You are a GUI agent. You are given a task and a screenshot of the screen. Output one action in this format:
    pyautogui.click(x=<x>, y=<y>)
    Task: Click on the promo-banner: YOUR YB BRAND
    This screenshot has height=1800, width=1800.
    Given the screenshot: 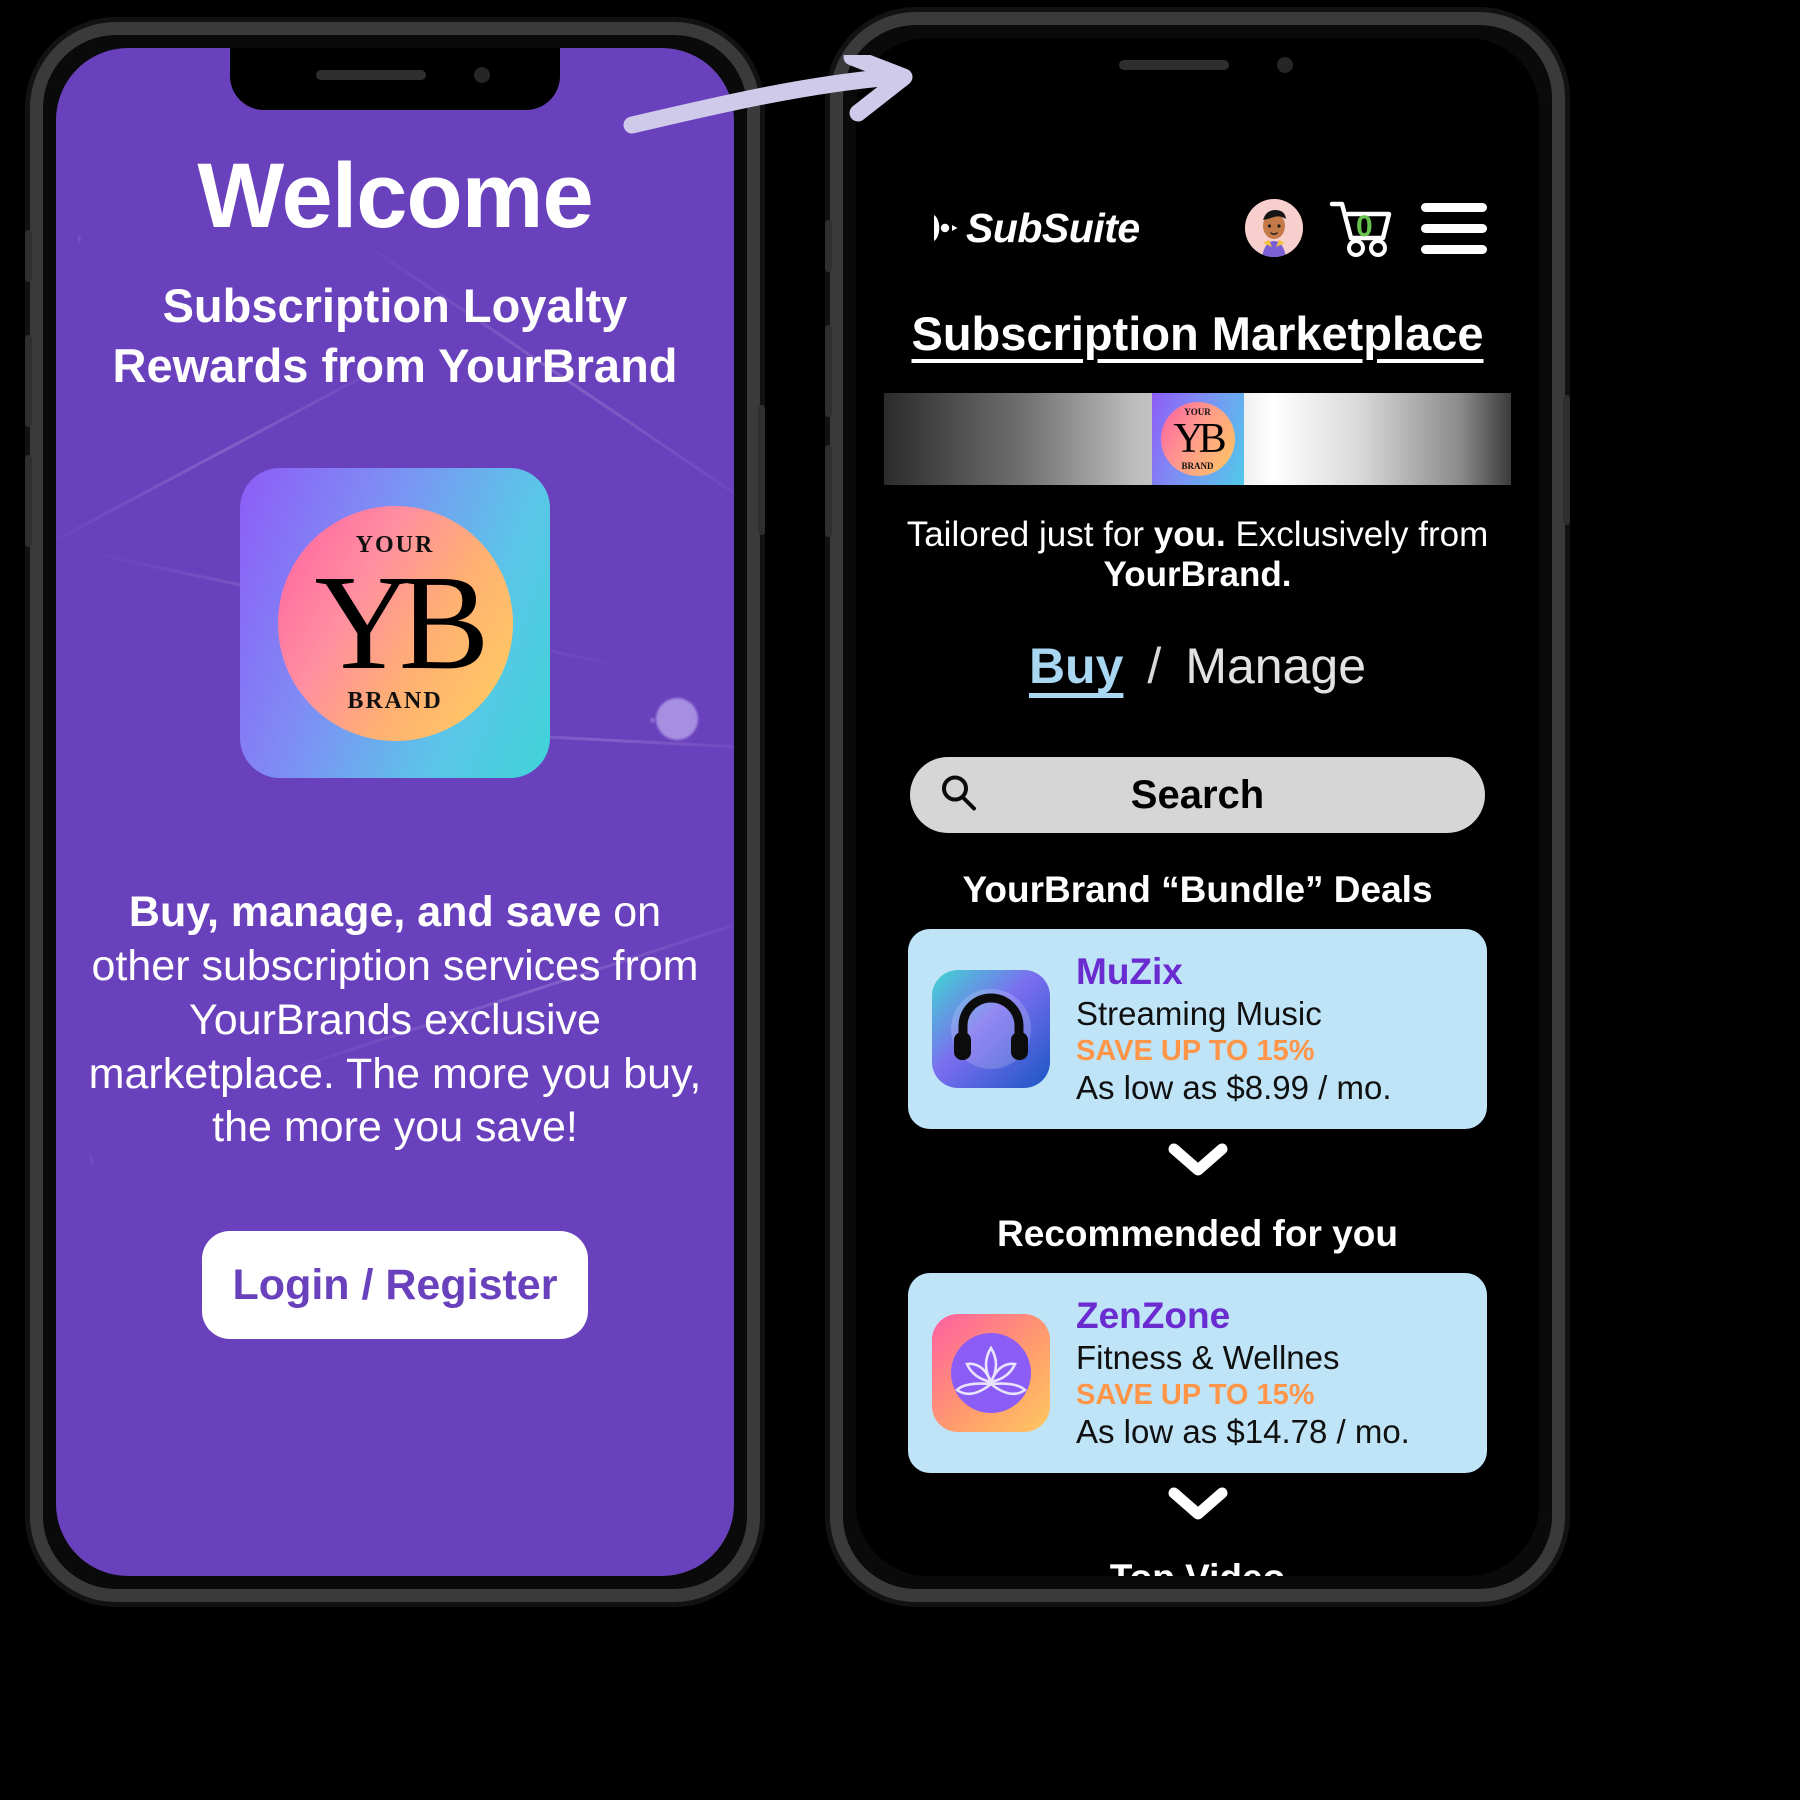 What is the action you would take?
    pyautogui.click(x=1197, y=439)
    